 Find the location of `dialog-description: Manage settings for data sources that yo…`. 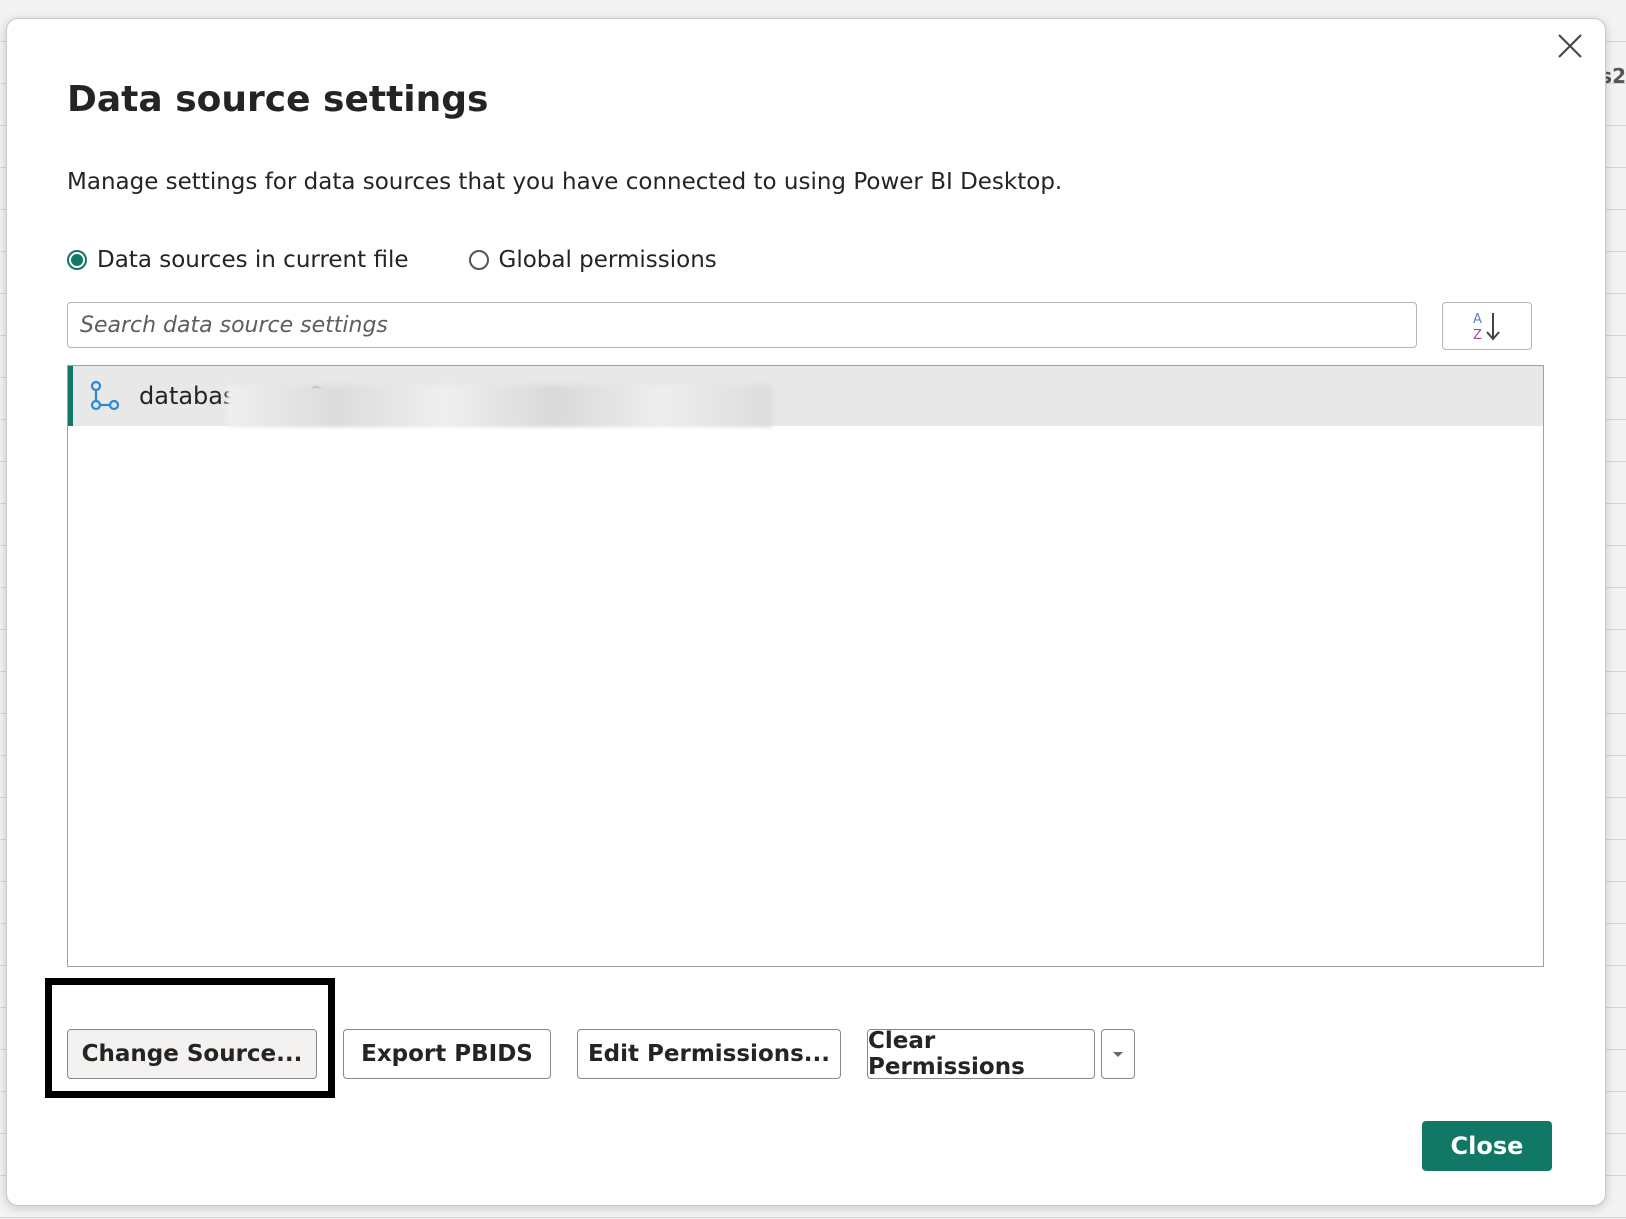

dialog-description: Manage settings for data sources that yo… is located at coordinates (565, 182).